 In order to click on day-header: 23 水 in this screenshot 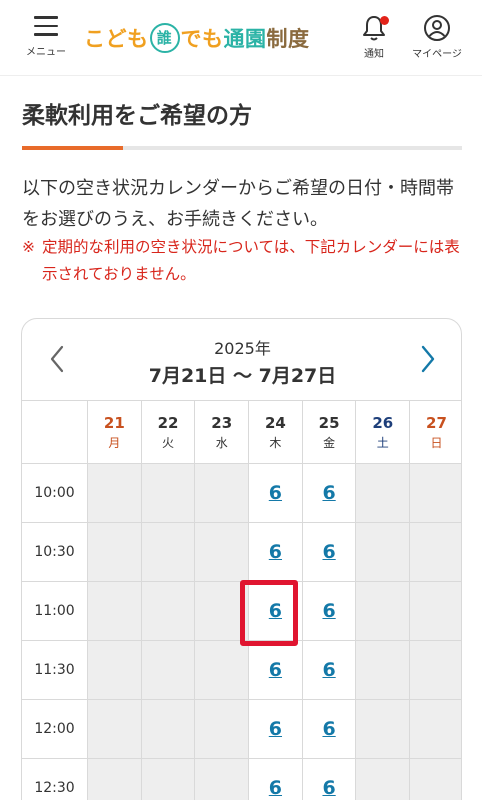, I will do `click(221, 432)`.